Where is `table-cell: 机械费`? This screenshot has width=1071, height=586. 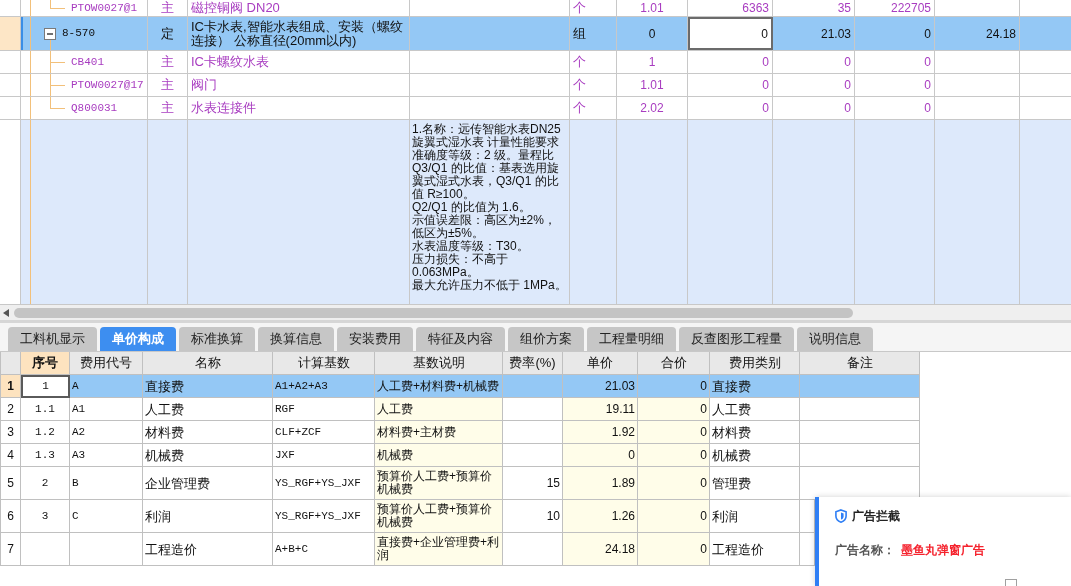 table-cell: 机械费 is located at coordinates (439, 455).